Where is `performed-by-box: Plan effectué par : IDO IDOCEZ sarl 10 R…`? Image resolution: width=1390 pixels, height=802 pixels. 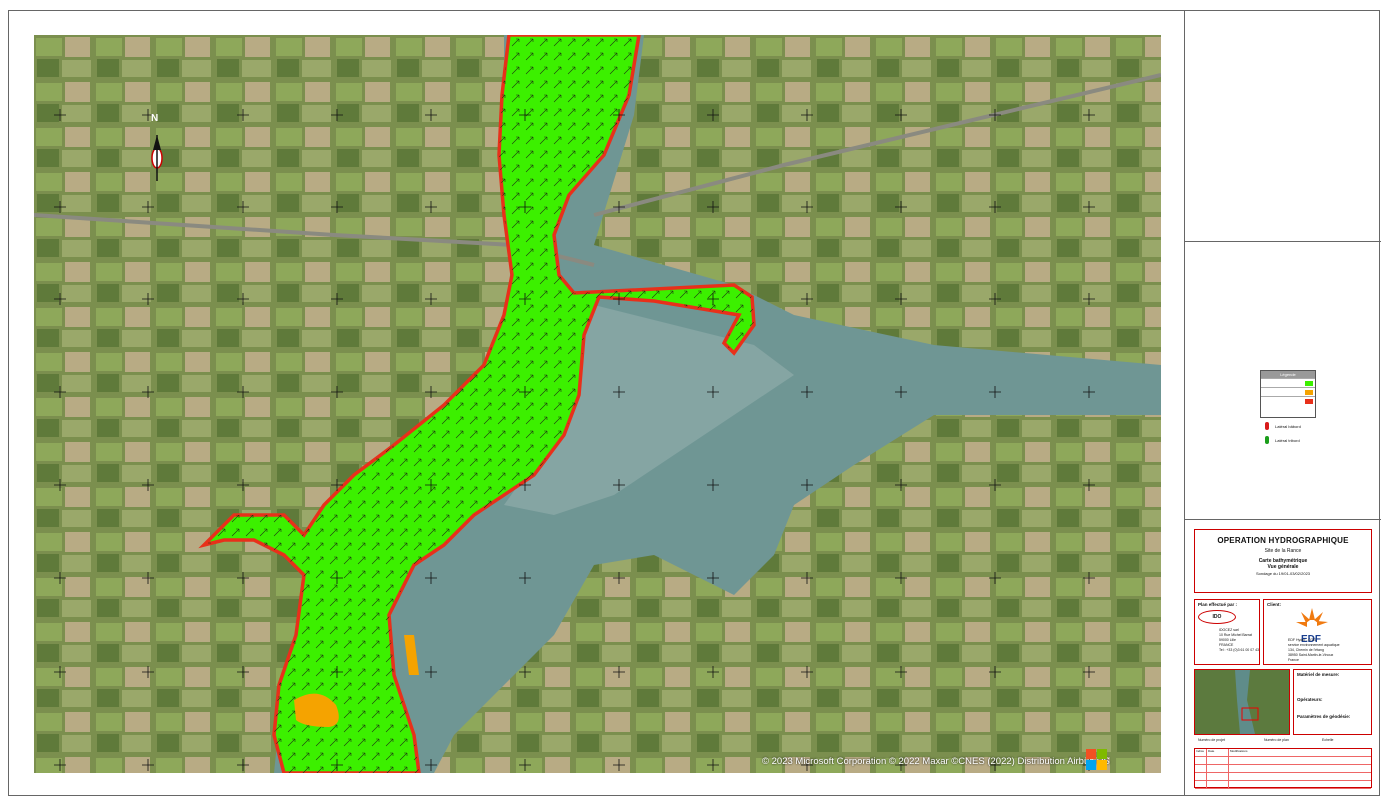 performed-by-box: Plan effectué par : IDO IDOCEZ sarl 10 R… is located at coordinates (1227, 632).